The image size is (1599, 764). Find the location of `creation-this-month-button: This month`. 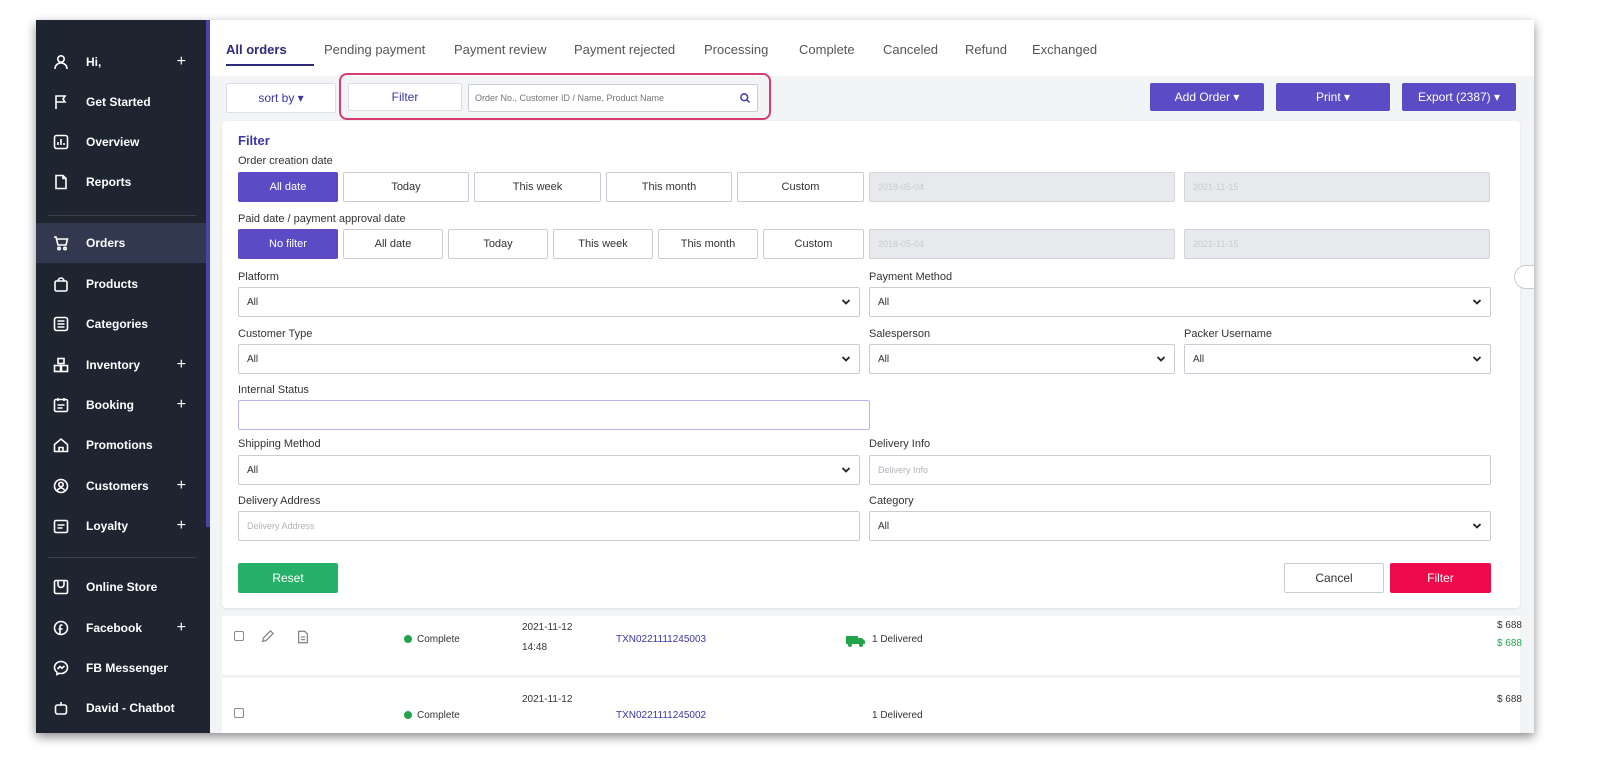

creation-this-month-button: This month is located at coordinates (669, 187).